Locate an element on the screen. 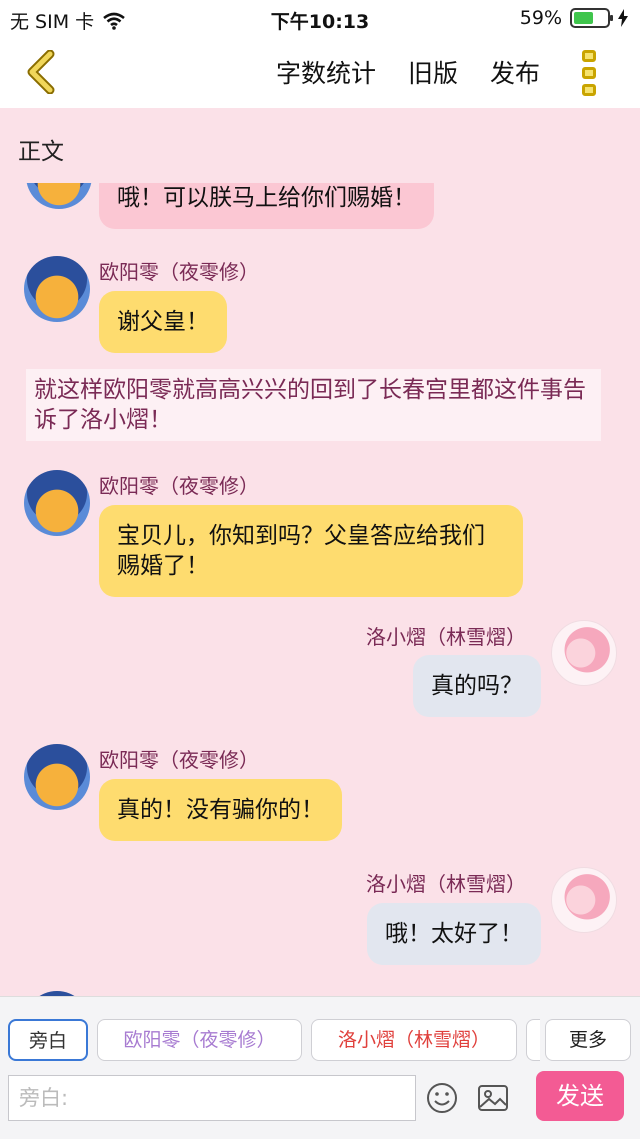 The image size is (640, 1139). charging-icon is located at coordinates (623, 18).